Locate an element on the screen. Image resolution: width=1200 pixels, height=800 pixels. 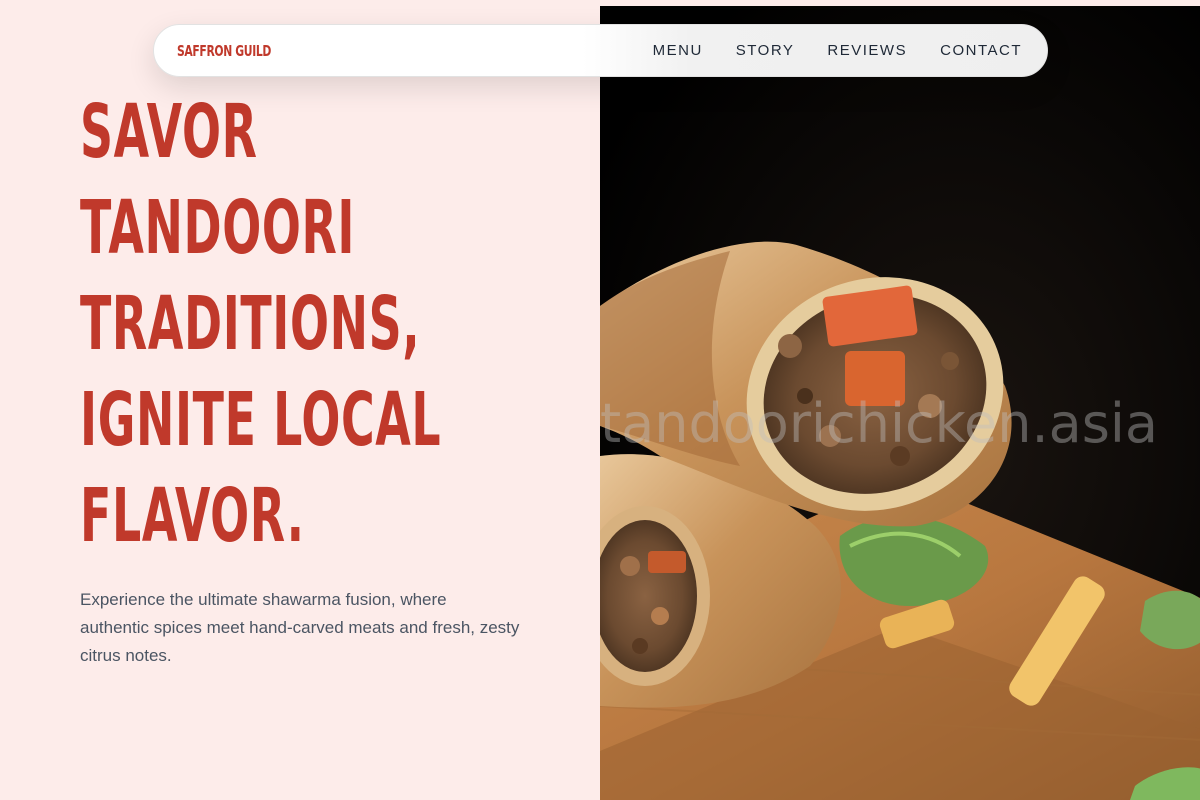
nav-link-reviews: REVIEWS is located at coordinates (867, 50).